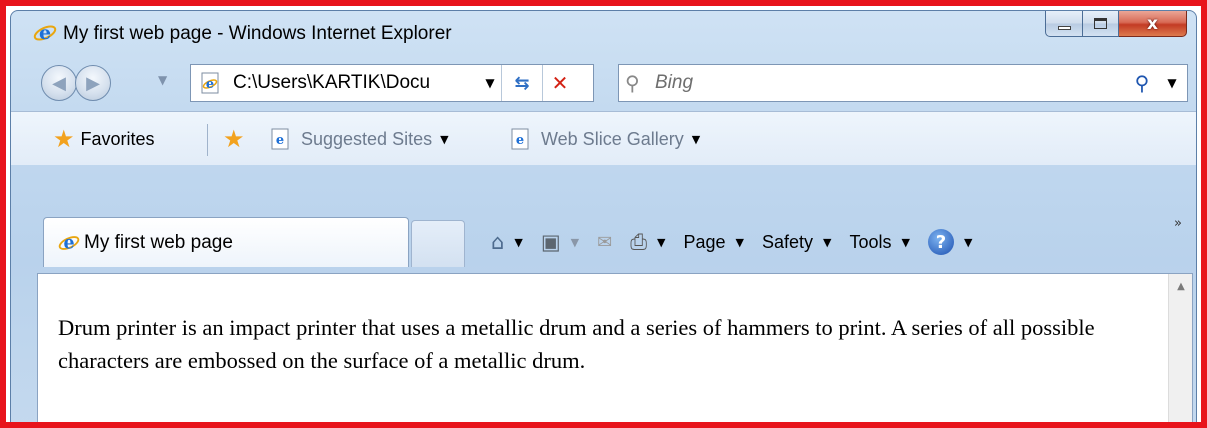 The height and width of the screenshot is (428, 1207). I want to click on search-box: ⚲ Bing ⚲ ▼, so click(903, 83).